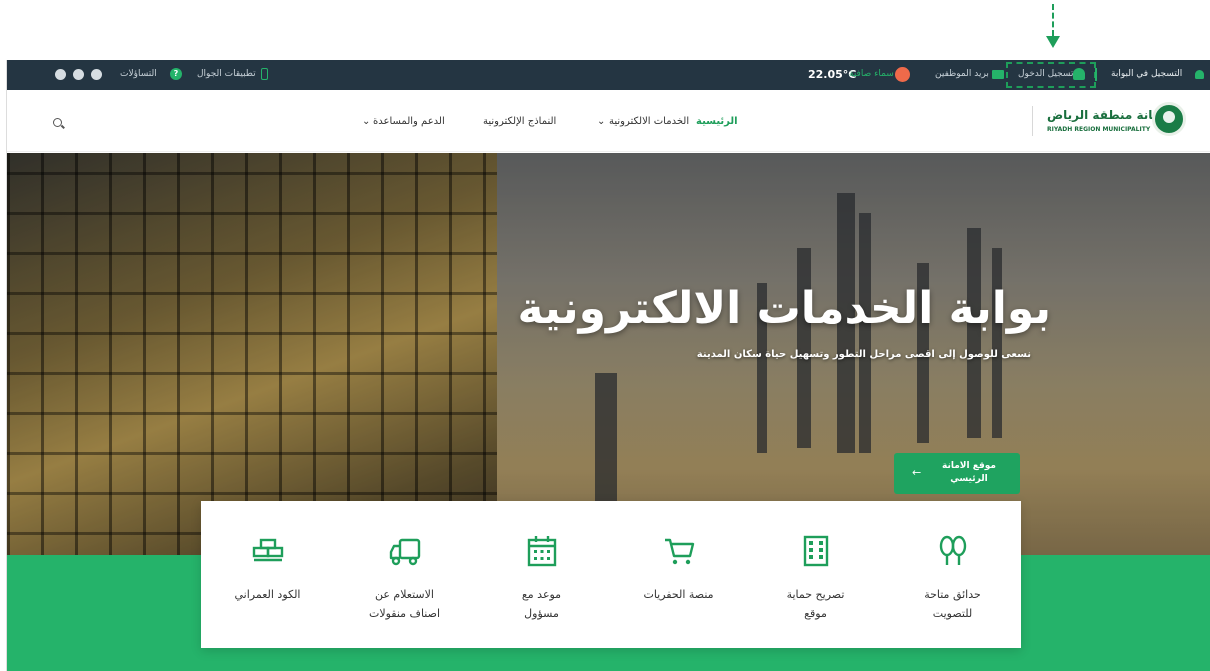 The width and height of the screenshot is (1210, 671). Describe the element at coordinates (601, 121) in the screenshot. I see `nav-eservices-chevron-icon: ⌄` at that location.